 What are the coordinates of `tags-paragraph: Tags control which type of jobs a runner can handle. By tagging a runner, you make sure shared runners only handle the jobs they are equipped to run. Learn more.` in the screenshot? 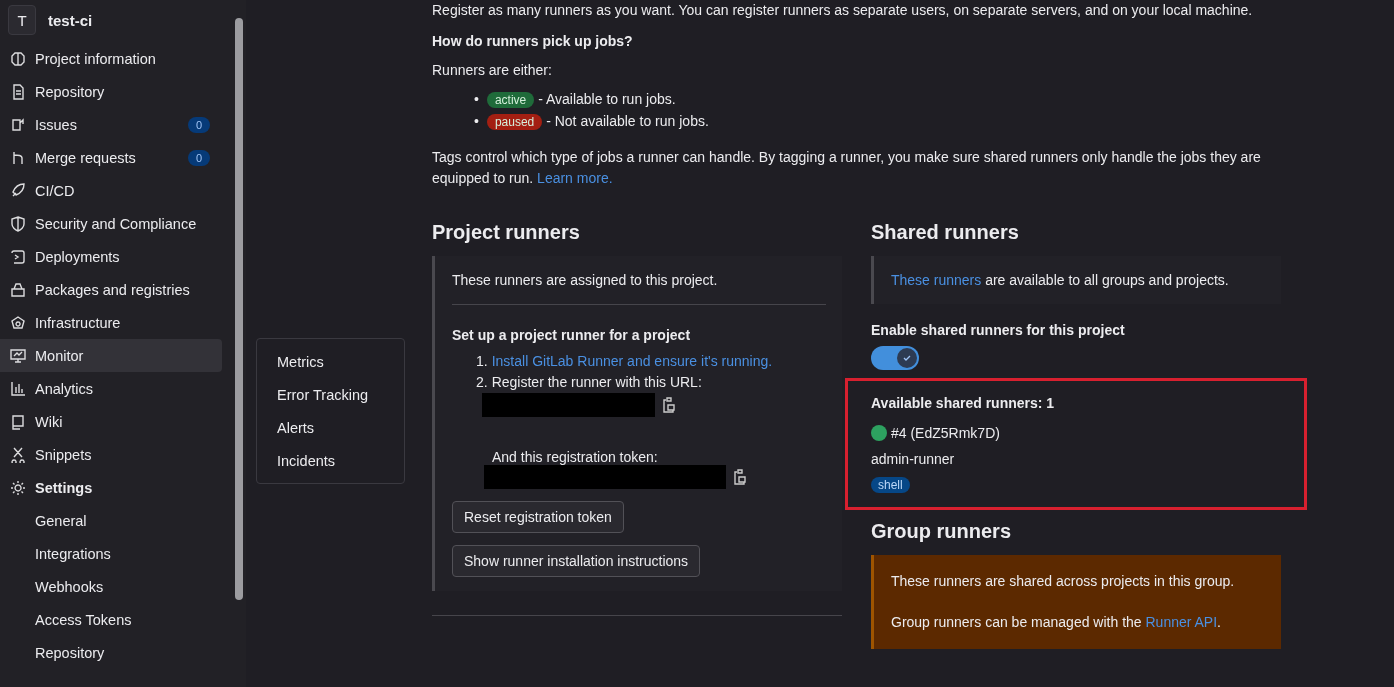 It's located at (847, 168).